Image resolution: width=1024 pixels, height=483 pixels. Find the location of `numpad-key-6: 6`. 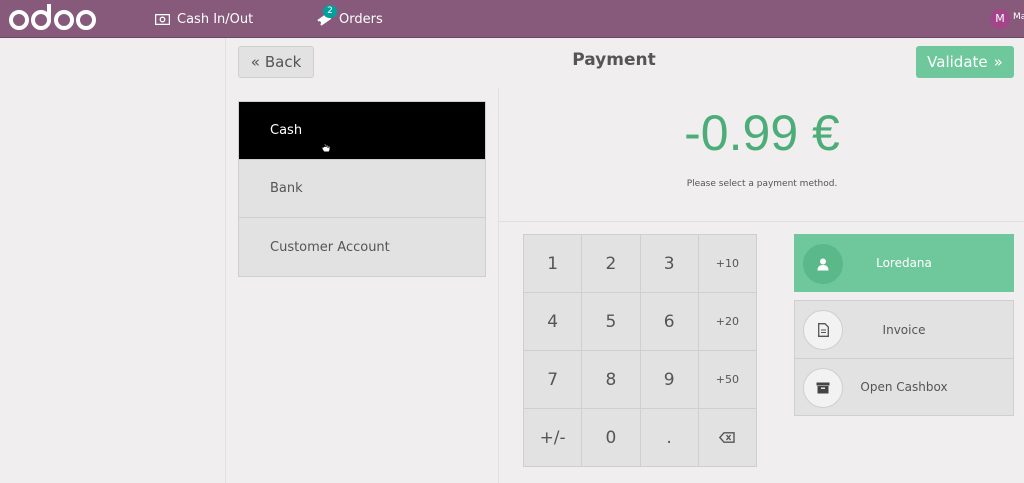

numpad-key-6: 6 is located at coordinates (669, 321).